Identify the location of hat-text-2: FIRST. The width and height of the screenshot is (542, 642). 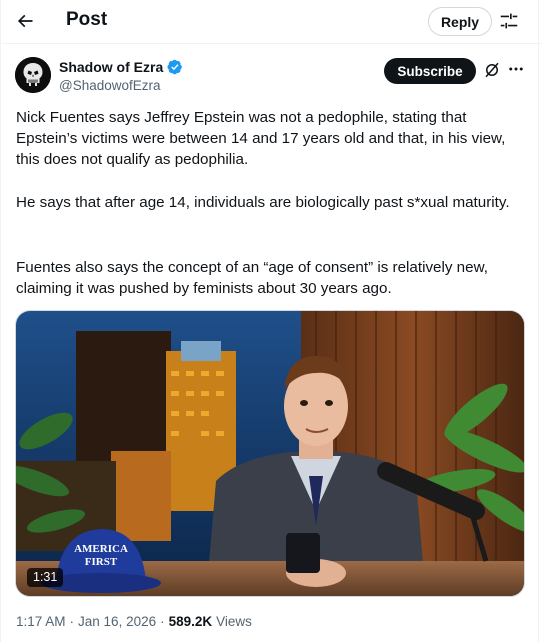
(101, 562).